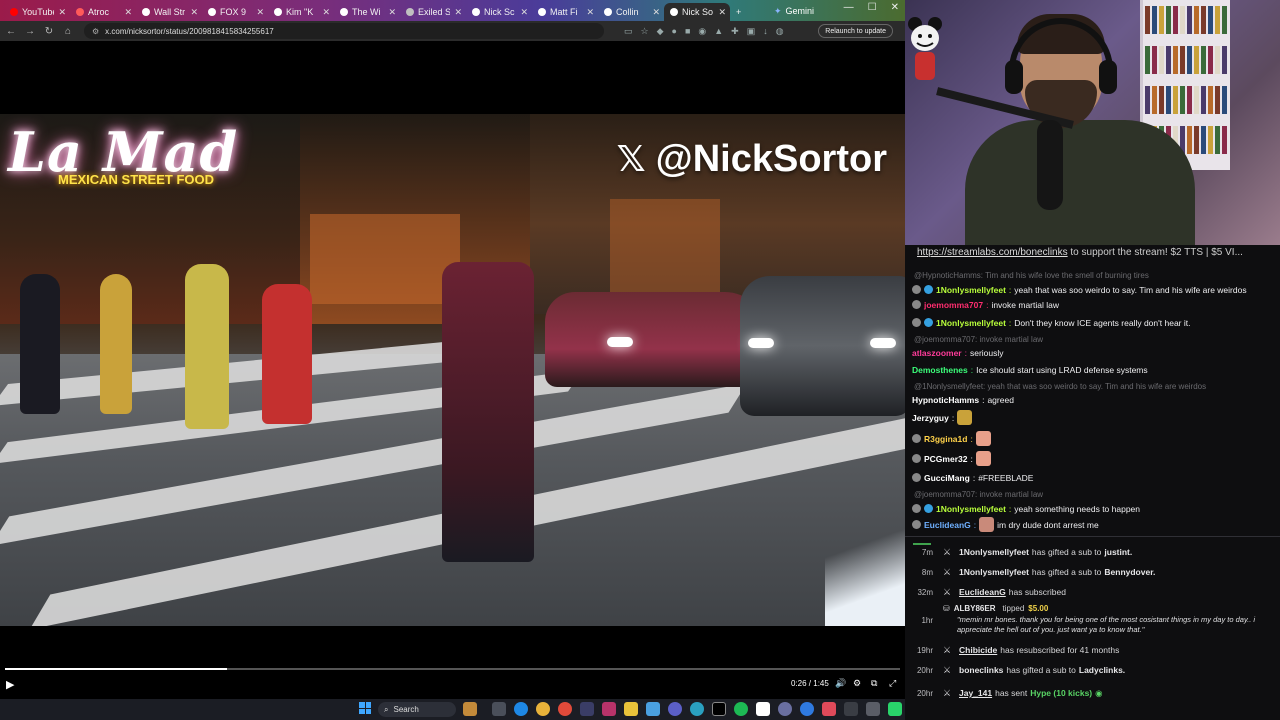 Image resolution: width=1280 pixels, height=720 pixels. Describe the element at coordinates (892, 683) in the screenshot. I see `fullscreen-icon: ⤢` at that location.